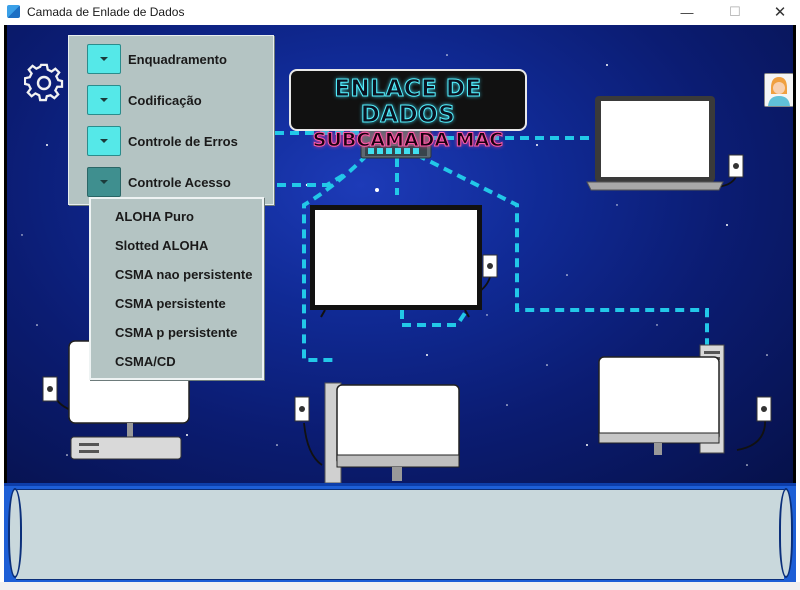 The width and height of the screenshot is (800, 590). I want to click on transmission-tube, so click(400, 534).